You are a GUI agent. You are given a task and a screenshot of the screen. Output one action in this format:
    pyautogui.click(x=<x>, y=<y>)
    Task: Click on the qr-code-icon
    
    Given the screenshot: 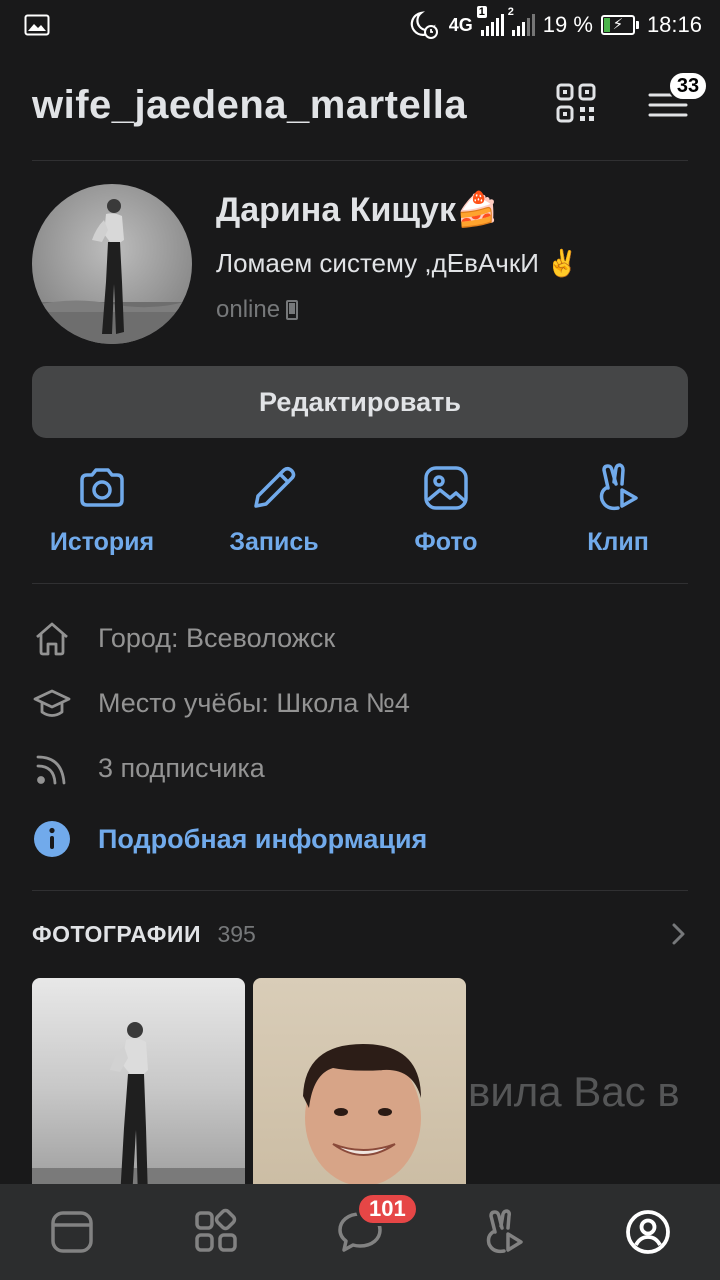 What is the action you would take?
    pyautogui.click(x=576, y=105)
    